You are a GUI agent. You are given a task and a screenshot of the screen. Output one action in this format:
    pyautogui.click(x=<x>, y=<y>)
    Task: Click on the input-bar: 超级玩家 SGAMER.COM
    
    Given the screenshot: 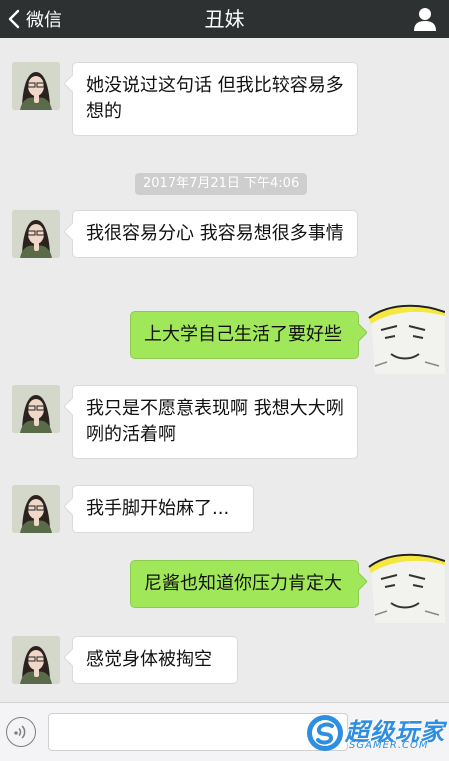 What is the action you would take?
    pyautogui.click(x=224, y=731)
    